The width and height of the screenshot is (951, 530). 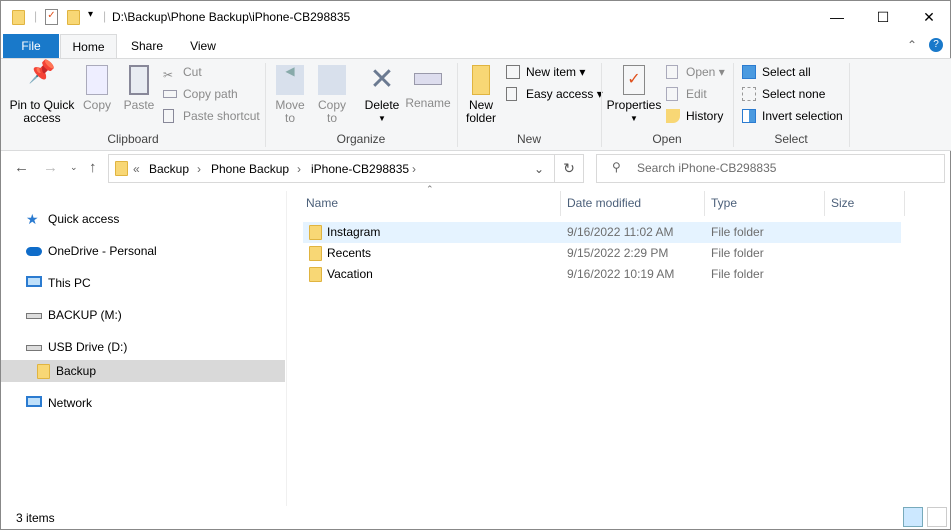 I want to click on select-all-button: Select all, so click(x=776, y=72).